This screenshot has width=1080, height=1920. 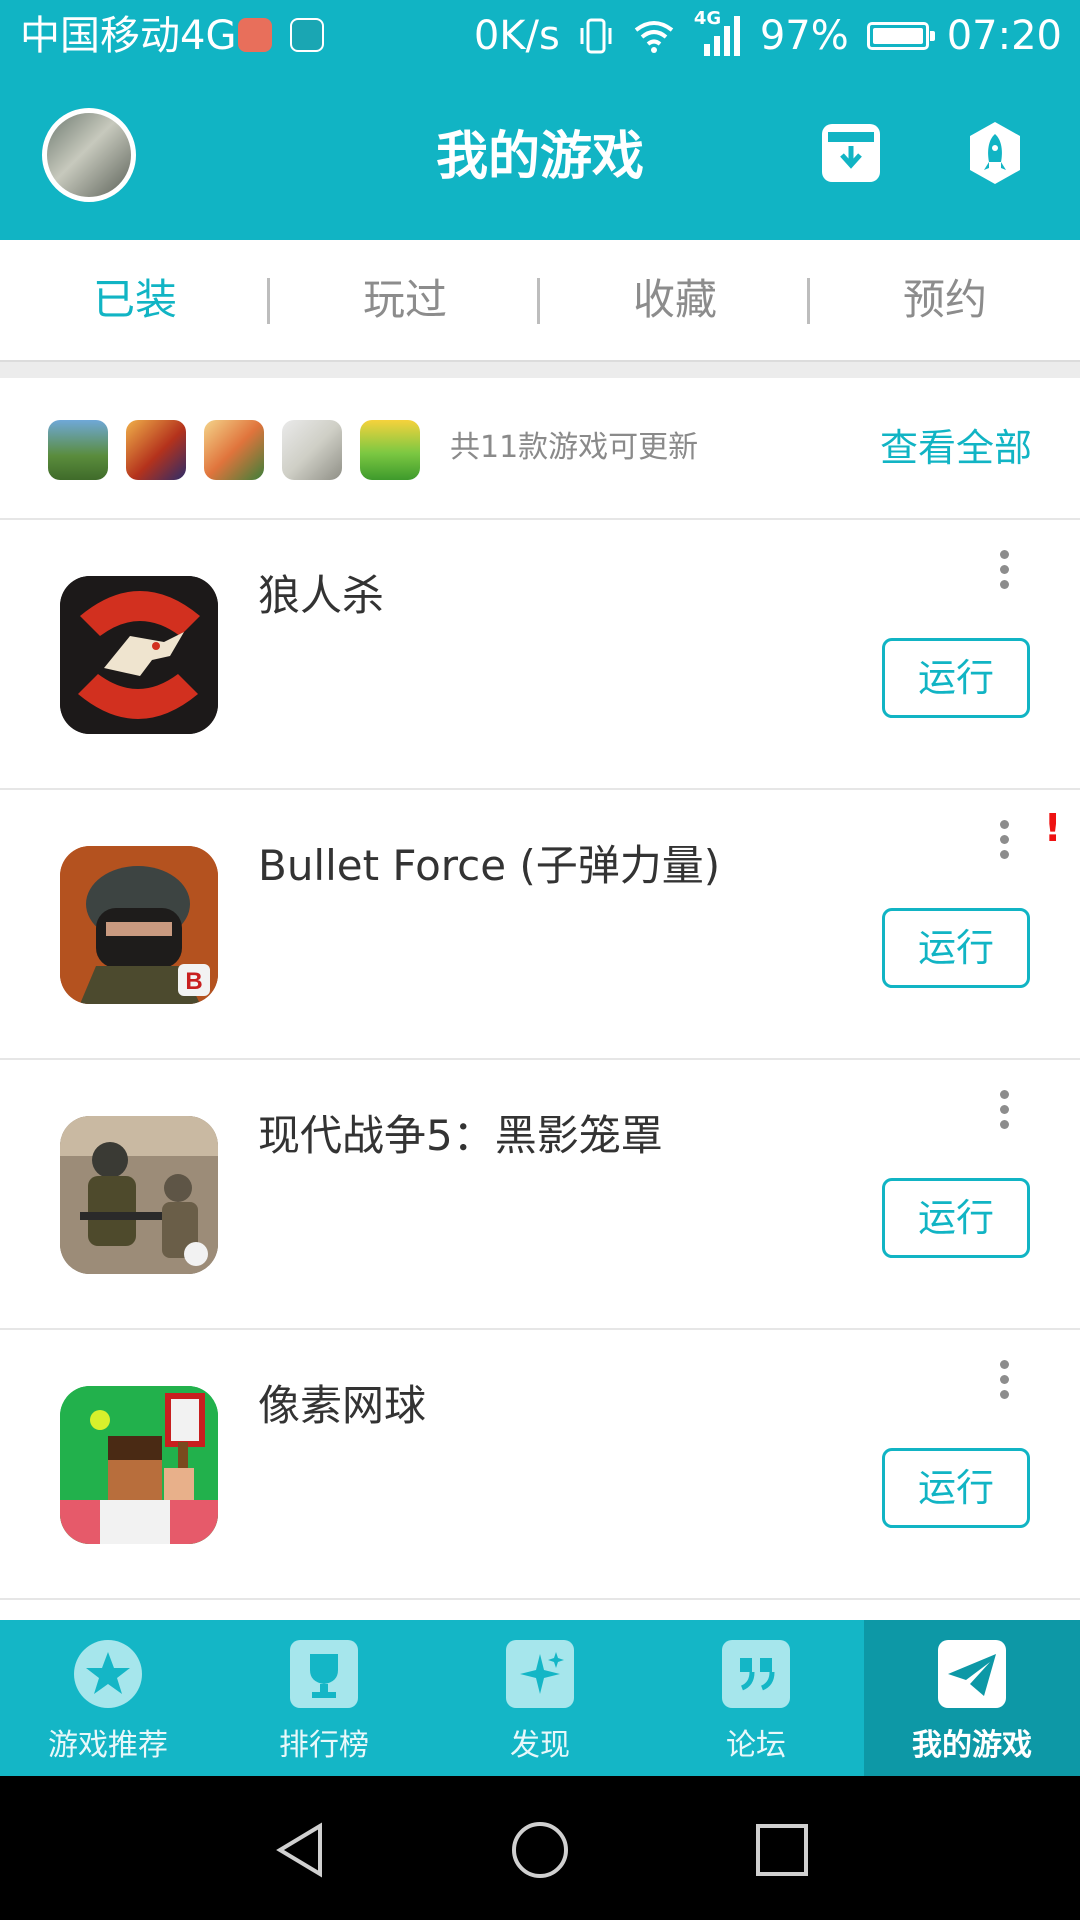 I want to click on nav-label: 发现, so click(x=540, y=1745).